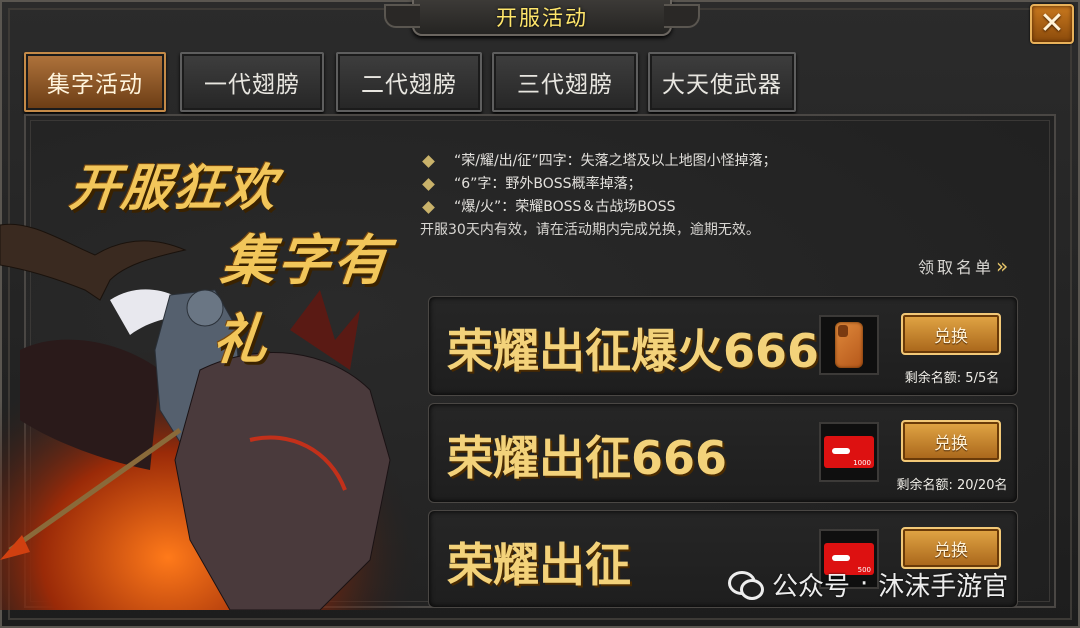 The width and height of the screenshot is (1080, 628). I want to click on close-button: ✕, so click(1052, 24).